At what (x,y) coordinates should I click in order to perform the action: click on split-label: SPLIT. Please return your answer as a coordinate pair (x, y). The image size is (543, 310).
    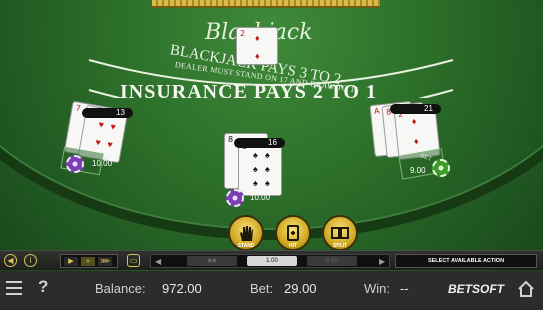
    Looking at the image, I should click on (340, 246).